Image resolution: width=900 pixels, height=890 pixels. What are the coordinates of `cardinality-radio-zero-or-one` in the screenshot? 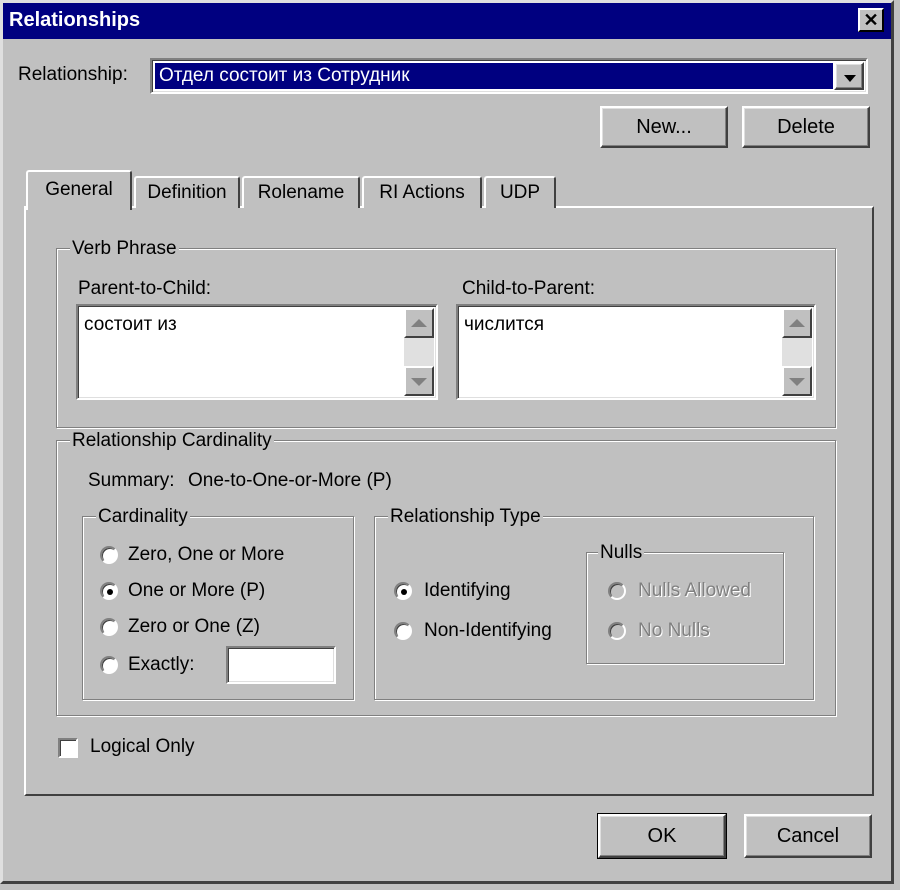 It's located at (109, 627).